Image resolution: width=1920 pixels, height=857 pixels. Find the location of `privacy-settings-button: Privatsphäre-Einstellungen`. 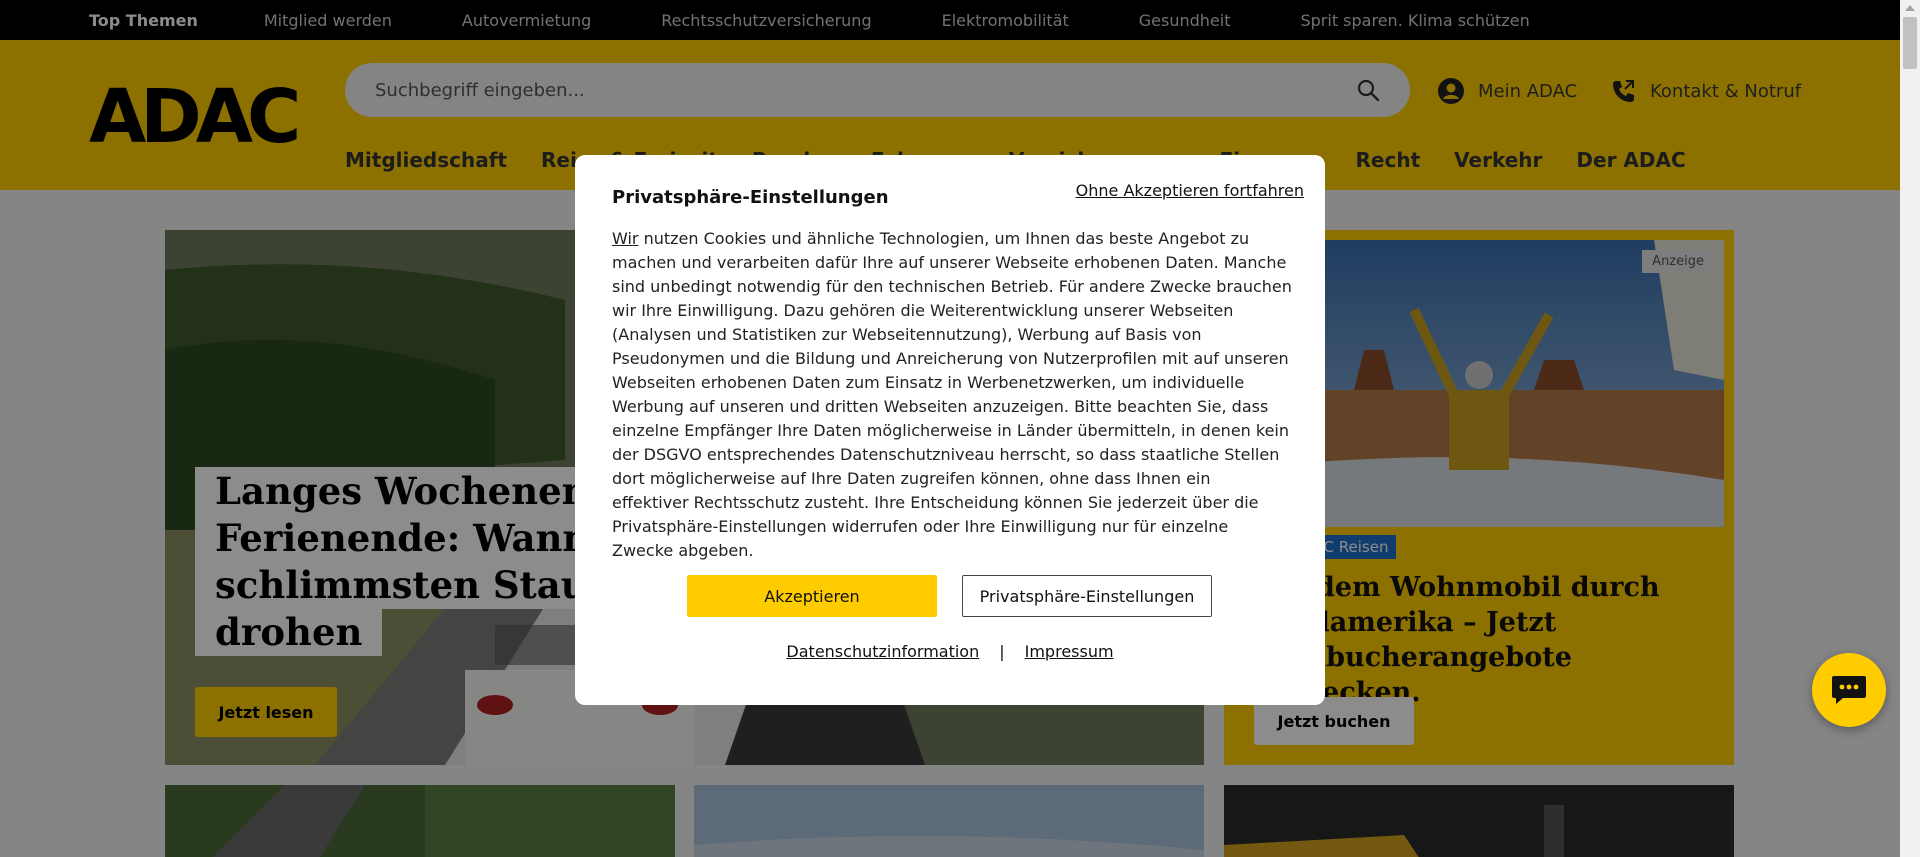

privacy-settings-button: Privatsphäre-Einstellungen is located at coordinates (1087, 596).